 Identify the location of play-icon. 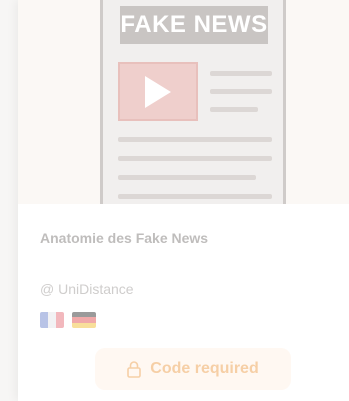
(158, 91).